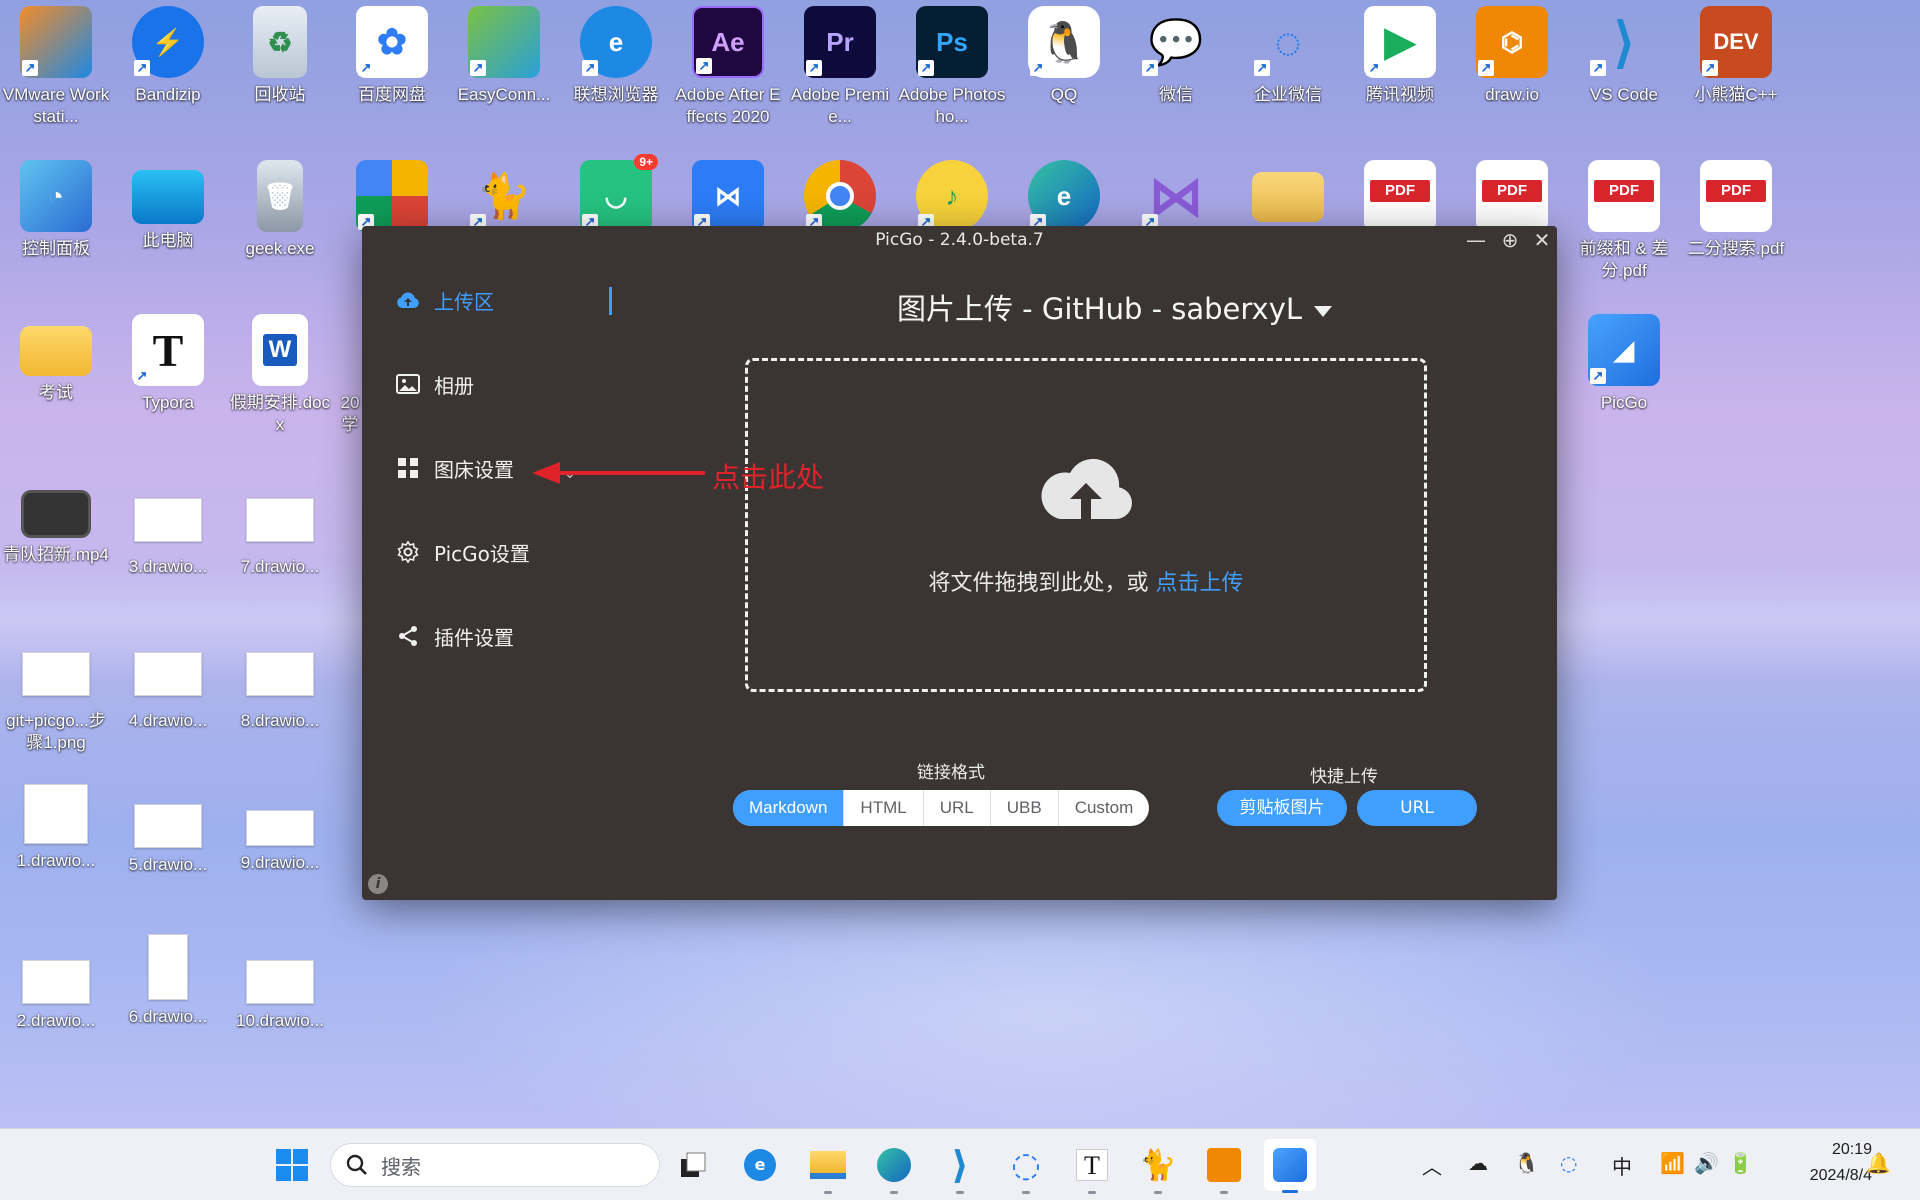  Describe the element at coordinates (1736, 210) in the screenshot. I see `desktop-icon-binary-search-pdf: PDF 二分搜索.pdf` at that location.